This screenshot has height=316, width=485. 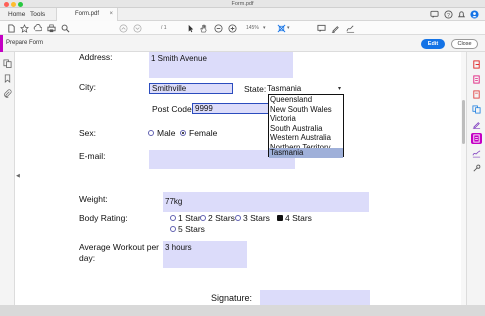 I want to click on help-icon: ?, so click(x=448, y=14).